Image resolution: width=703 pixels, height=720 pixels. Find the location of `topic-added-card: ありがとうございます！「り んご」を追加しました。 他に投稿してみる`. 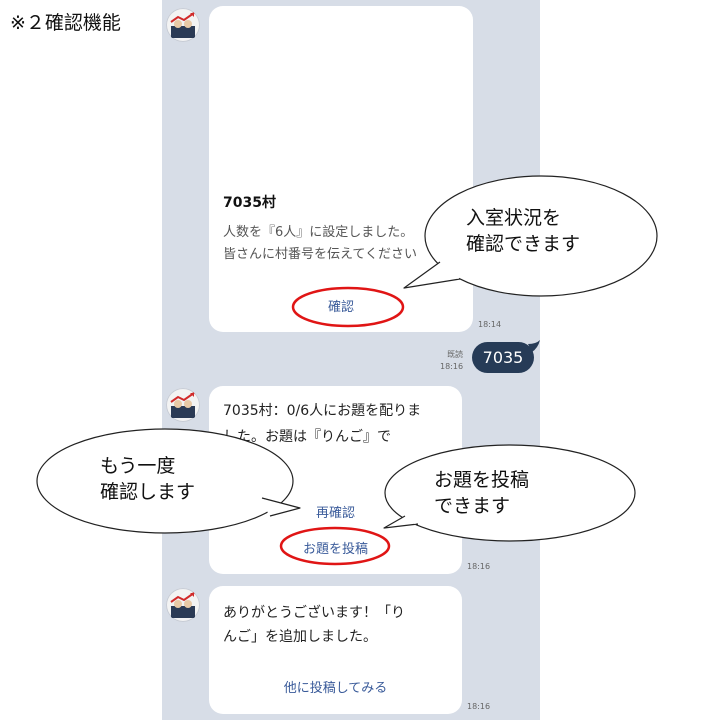

topic-added-card: ありがとうございます！「り んご」を追加しました。 他に投稿してみる is located at coordinates (335, 650).